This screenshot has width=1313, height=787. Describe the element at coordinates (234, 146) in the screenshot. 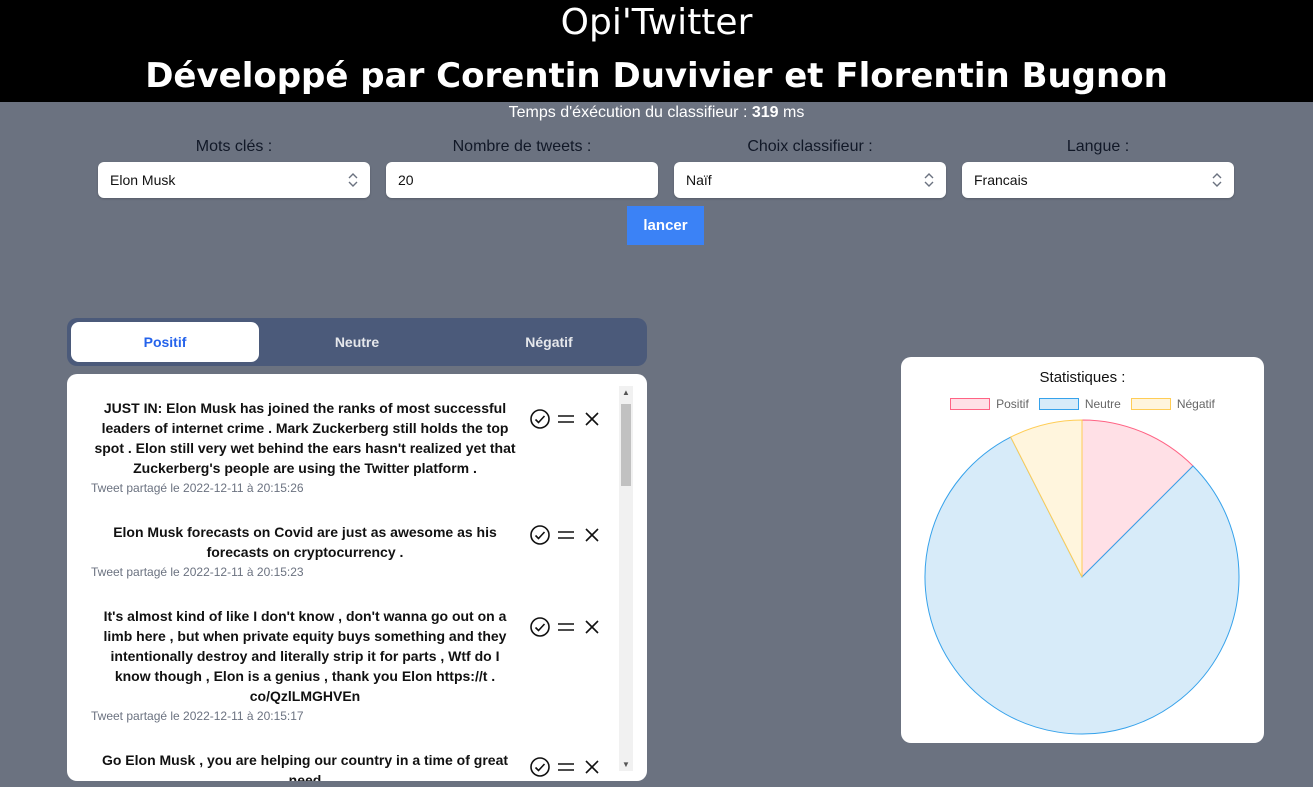

I see `keywords-label: Mots clés :` at that location.